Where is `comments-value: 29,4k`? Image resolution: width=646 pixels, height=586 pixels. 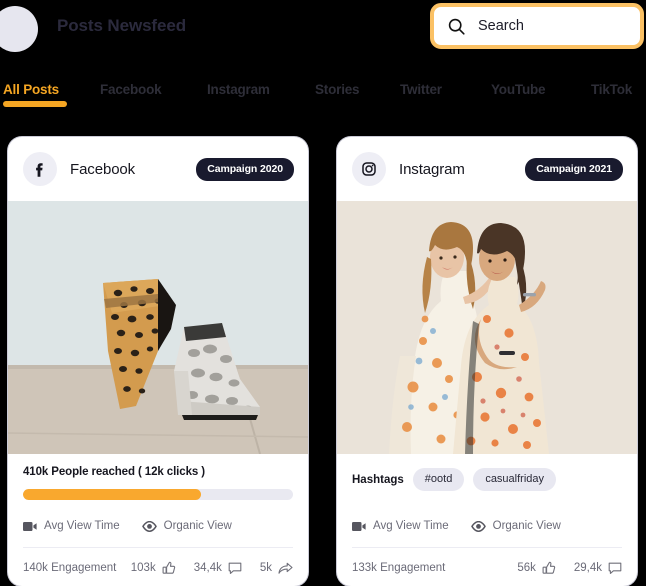 comments-value: 29,4k is located at coordinates (587, 568).